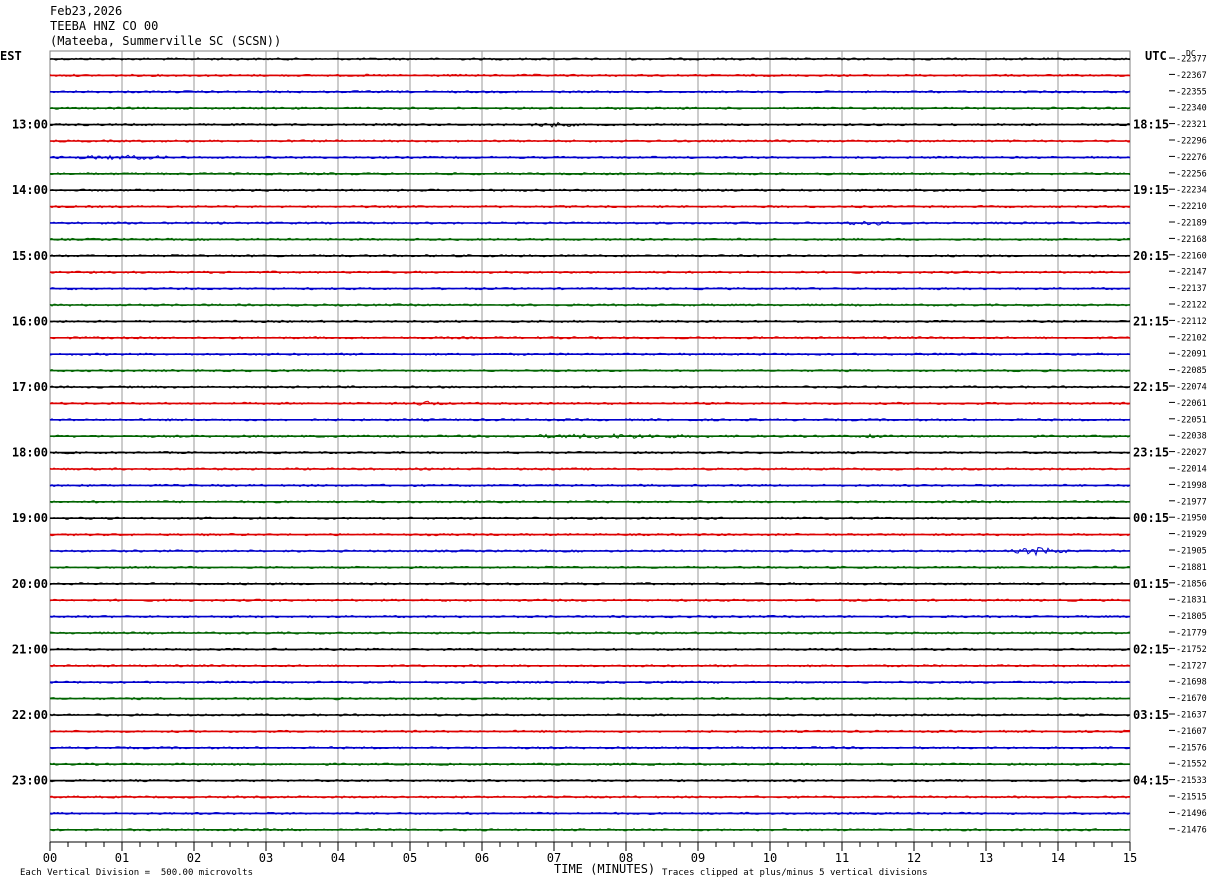 This screenshot has width=1210, height=886. I want to click on dc-offset-label: -22234, so click(1191, 191).